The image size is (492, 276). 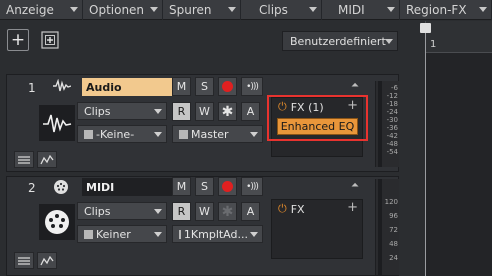 I want to click on write-label: W, so click(x=204, y=111).